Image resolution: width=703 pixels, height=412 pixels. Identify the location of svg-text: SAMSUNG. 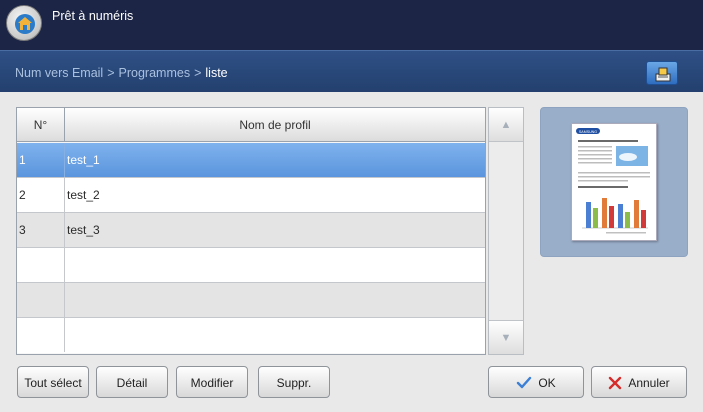
(588, 132).